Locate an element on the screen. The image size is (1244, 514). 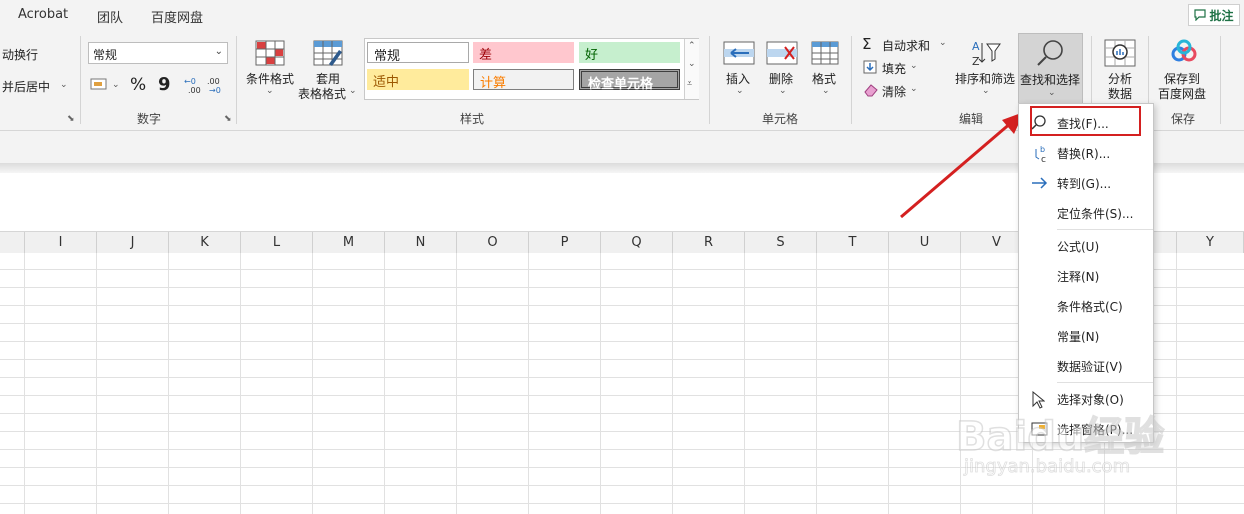
comment-button: 批注 is located at coordinates (1214, 15).